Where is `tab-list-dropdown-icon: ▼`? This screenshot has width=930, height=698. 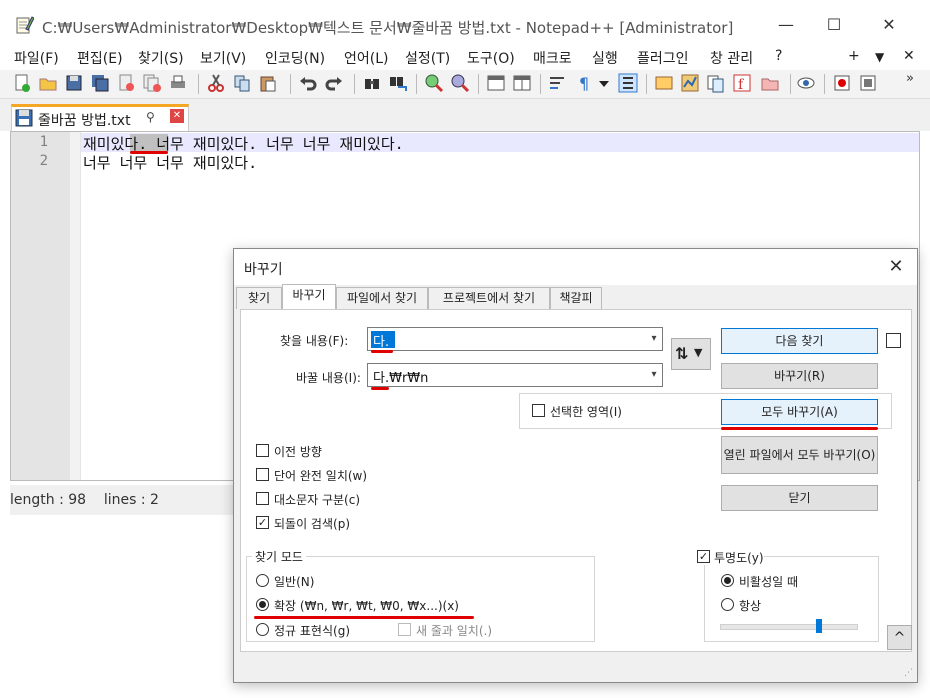
tab-list-dropdown-icon: ▼ is located at coordinates (879, 57).